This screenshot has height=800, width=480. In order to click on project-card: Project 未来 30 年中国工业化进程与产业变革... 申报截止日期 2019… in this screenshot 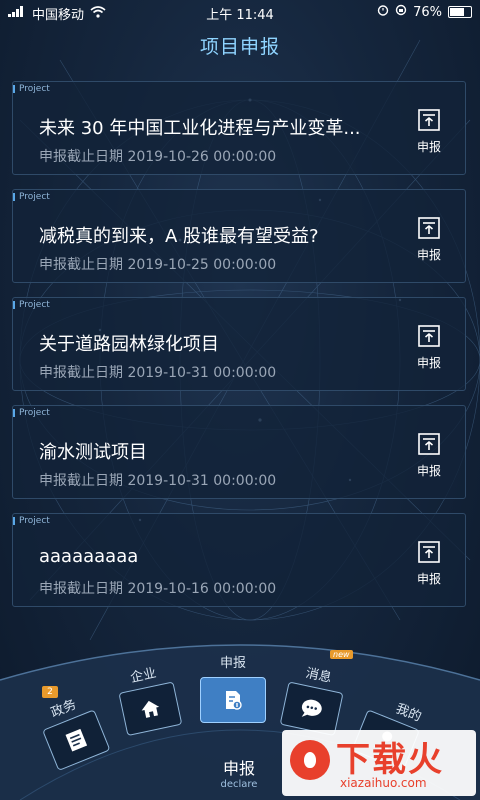, I will do `click(239, 128)`.